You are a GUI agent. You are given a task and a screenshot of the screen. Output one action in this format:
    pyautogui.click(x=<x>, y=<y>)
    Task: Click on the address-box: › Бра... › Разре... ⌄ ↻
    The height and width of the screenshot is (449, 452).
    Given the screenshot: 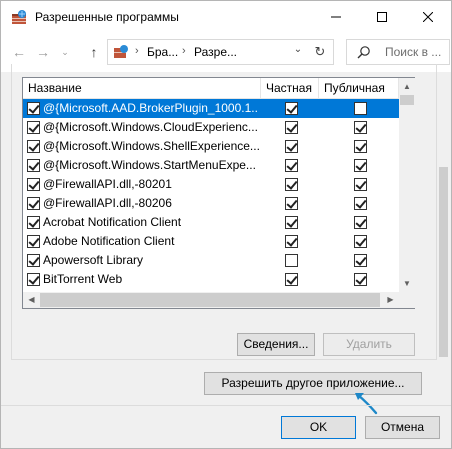 What is the action you would take?
    pyautogui.click(x=220, y=52)
    